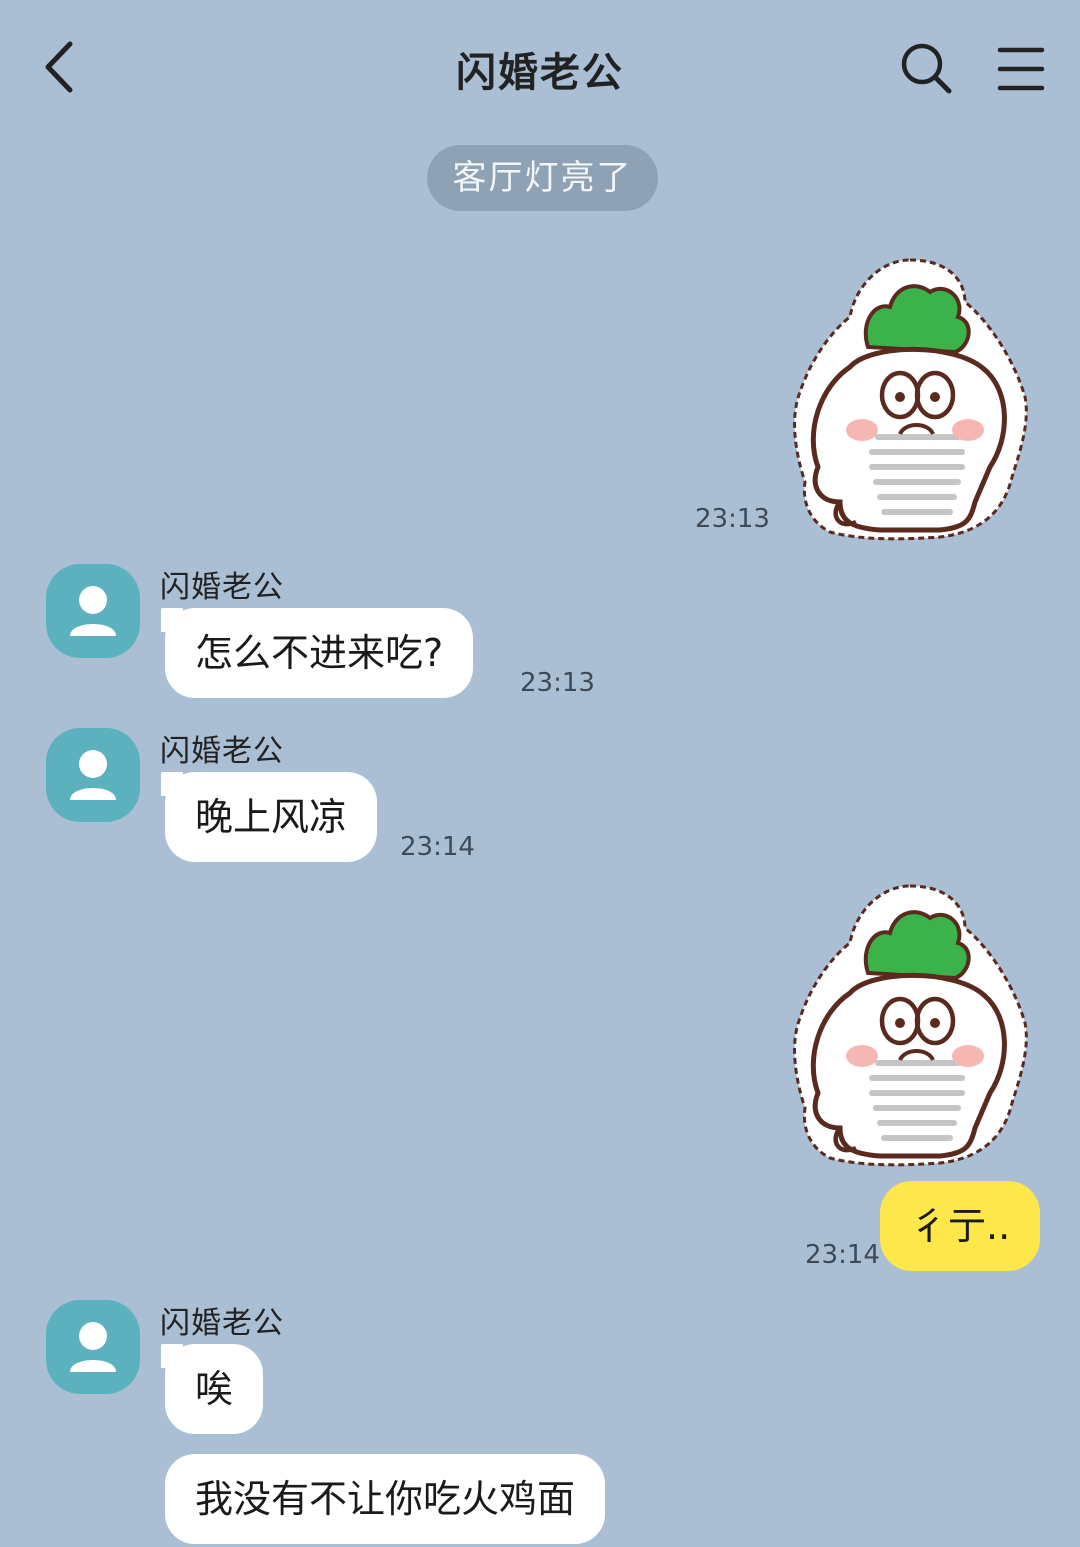  Describe the element at coordinates (385, 1499) in the screenshot. I see `message-bubble: 我没有不让你吃火鸡面` at that location.